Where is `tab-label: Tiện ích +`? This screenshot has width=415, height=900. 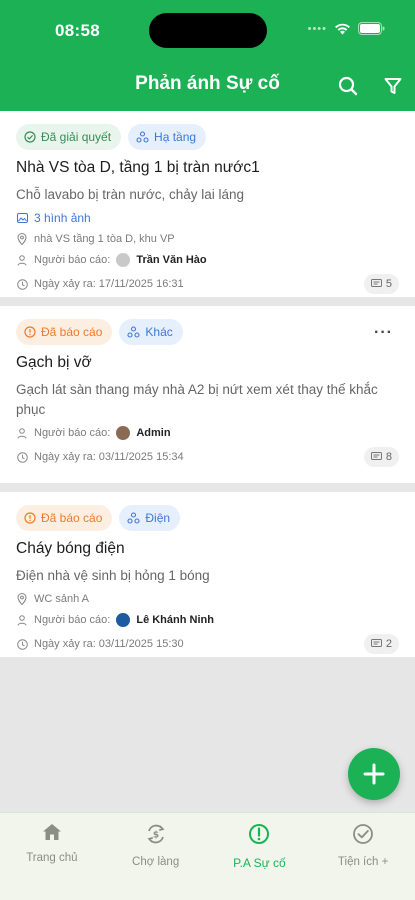
tab-label: Tiện ích + is located at coordinates (363, 862).